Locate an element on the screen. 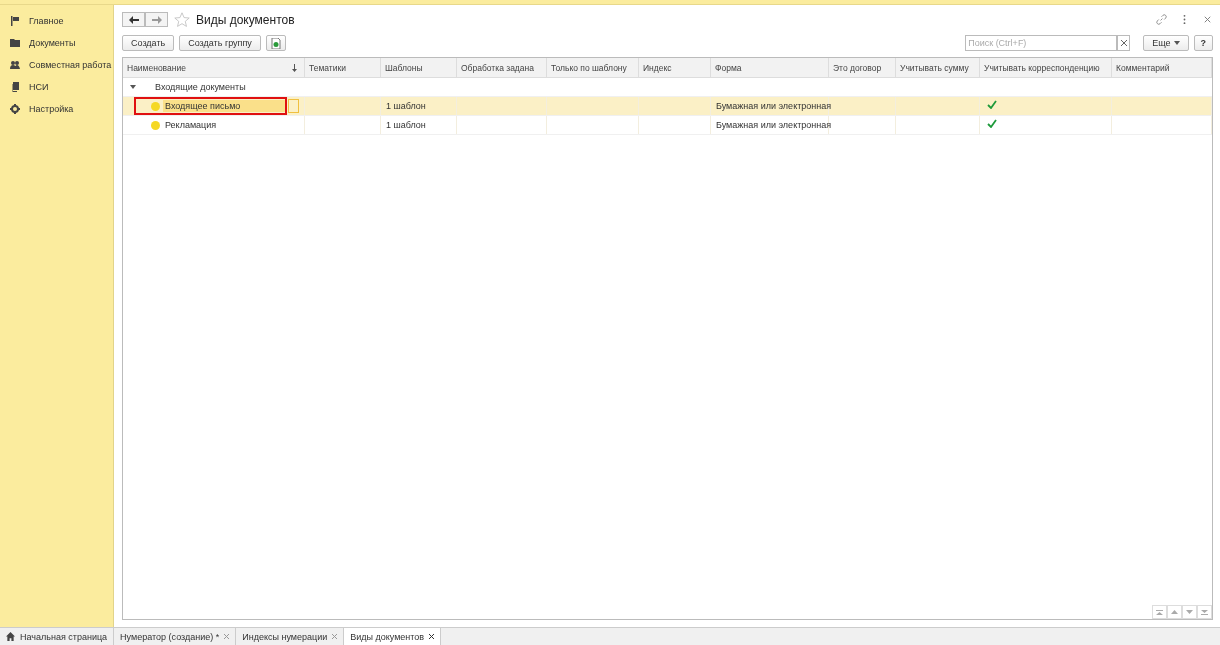 Image resolution: width=1220 pixels, height=645 pixels. tab: Виды документов is located at coordinates (393, 636).